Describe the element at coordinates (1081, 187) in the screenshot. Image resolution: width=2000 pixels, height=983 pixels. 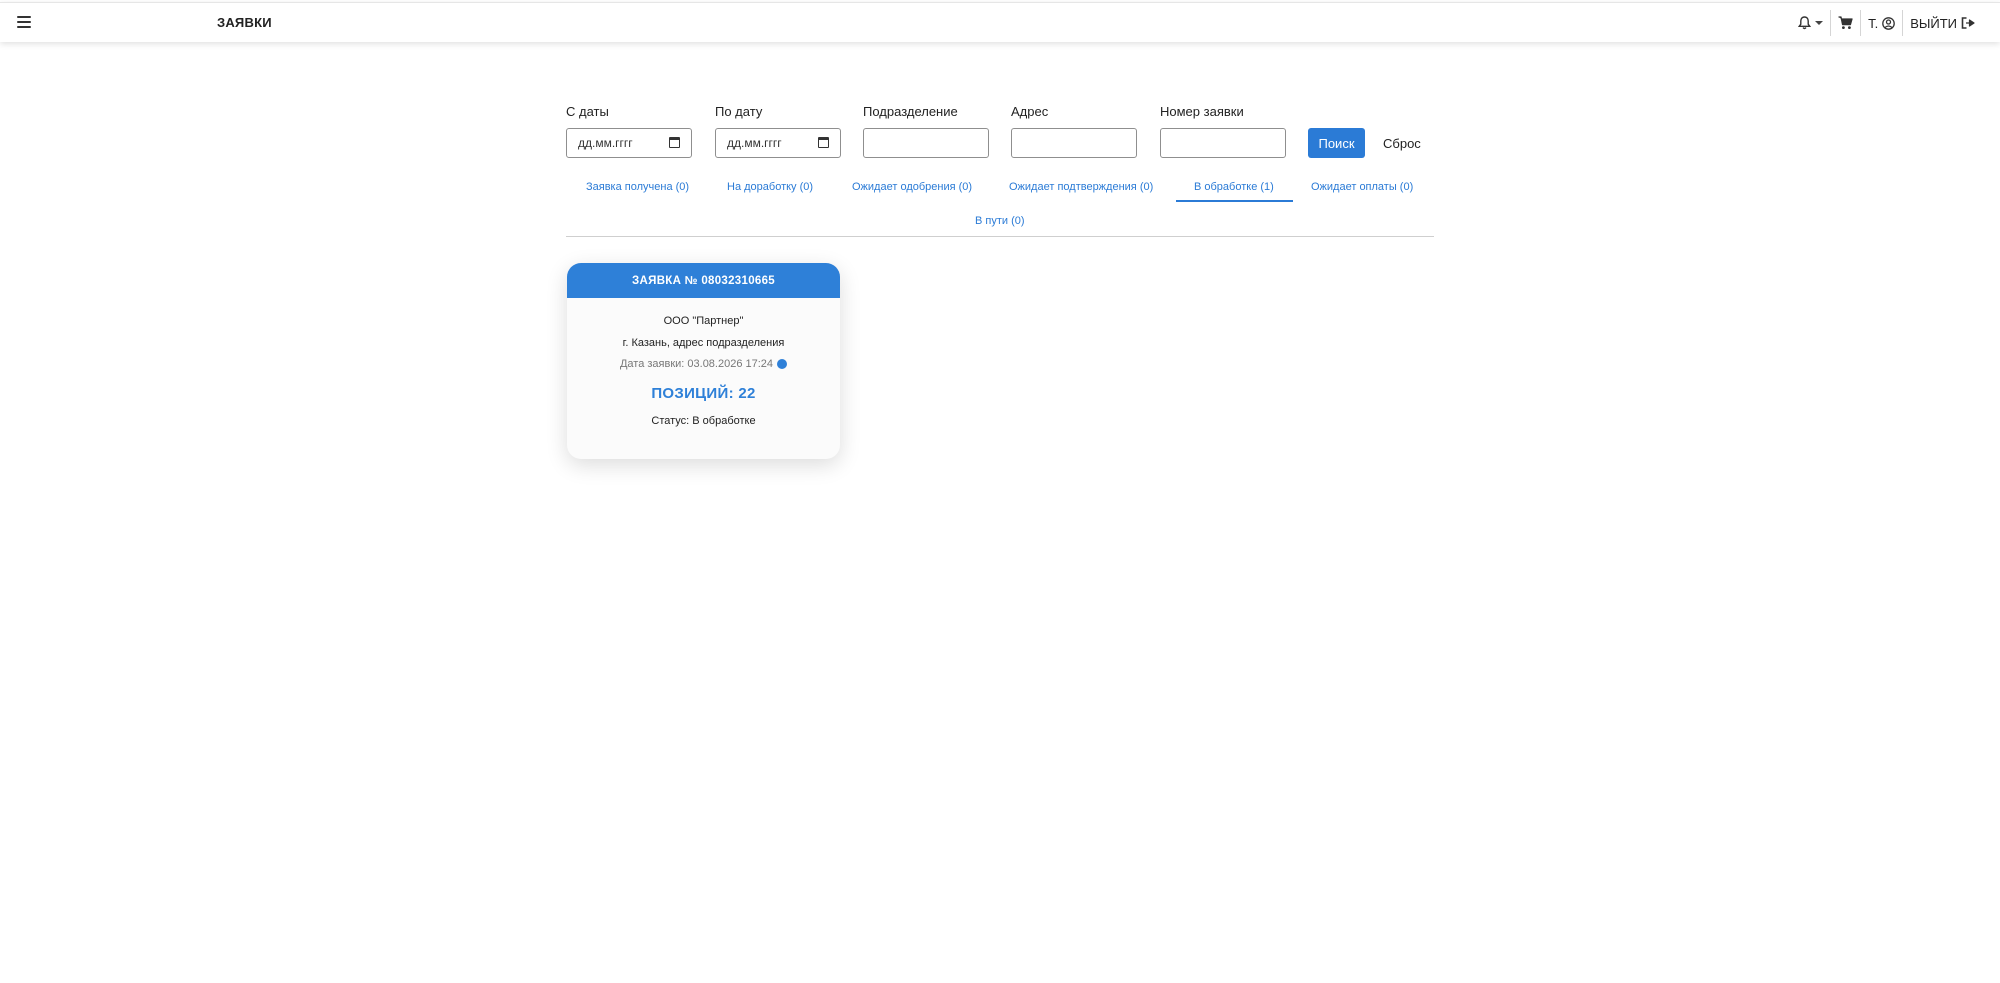
I see `tab-awaiting-confirmation: Ожидает подтверждения (0)` at that location.